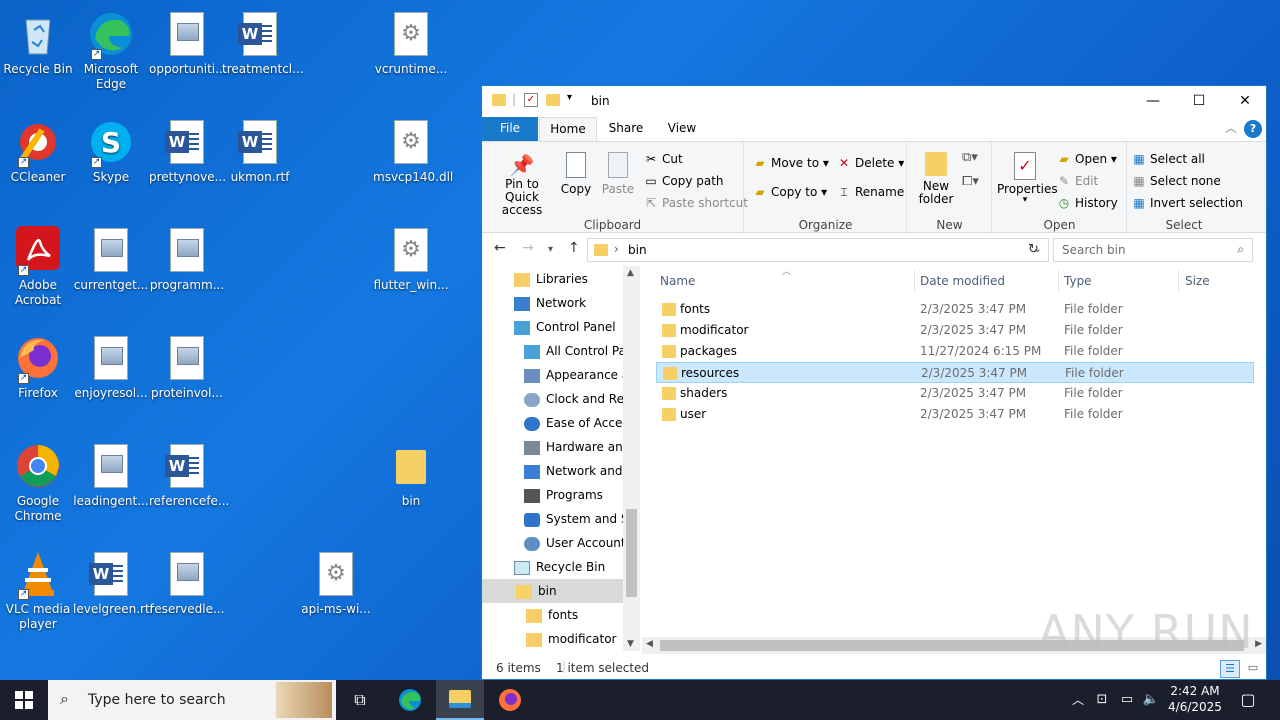 This screenshot has width=1280, height=720. I want to click on recent-locations-icon: ▾, so click(550, 249).